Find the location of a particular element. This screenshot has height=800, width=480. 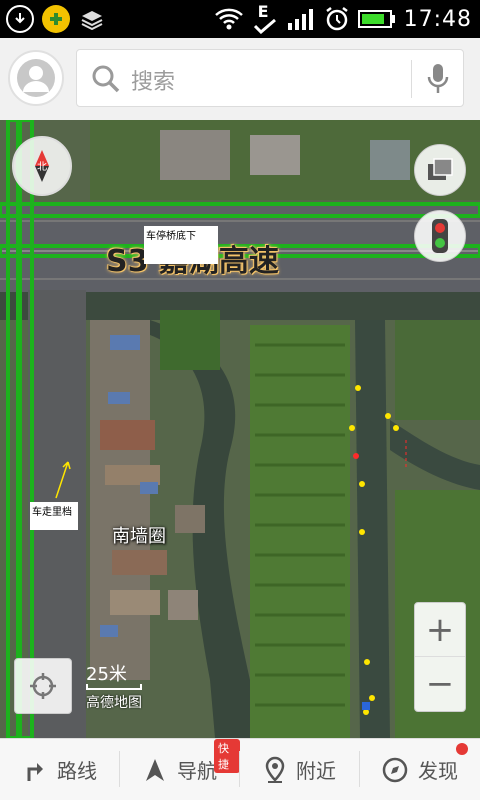

compass-button: 北 is located at coordinates (42, 166).